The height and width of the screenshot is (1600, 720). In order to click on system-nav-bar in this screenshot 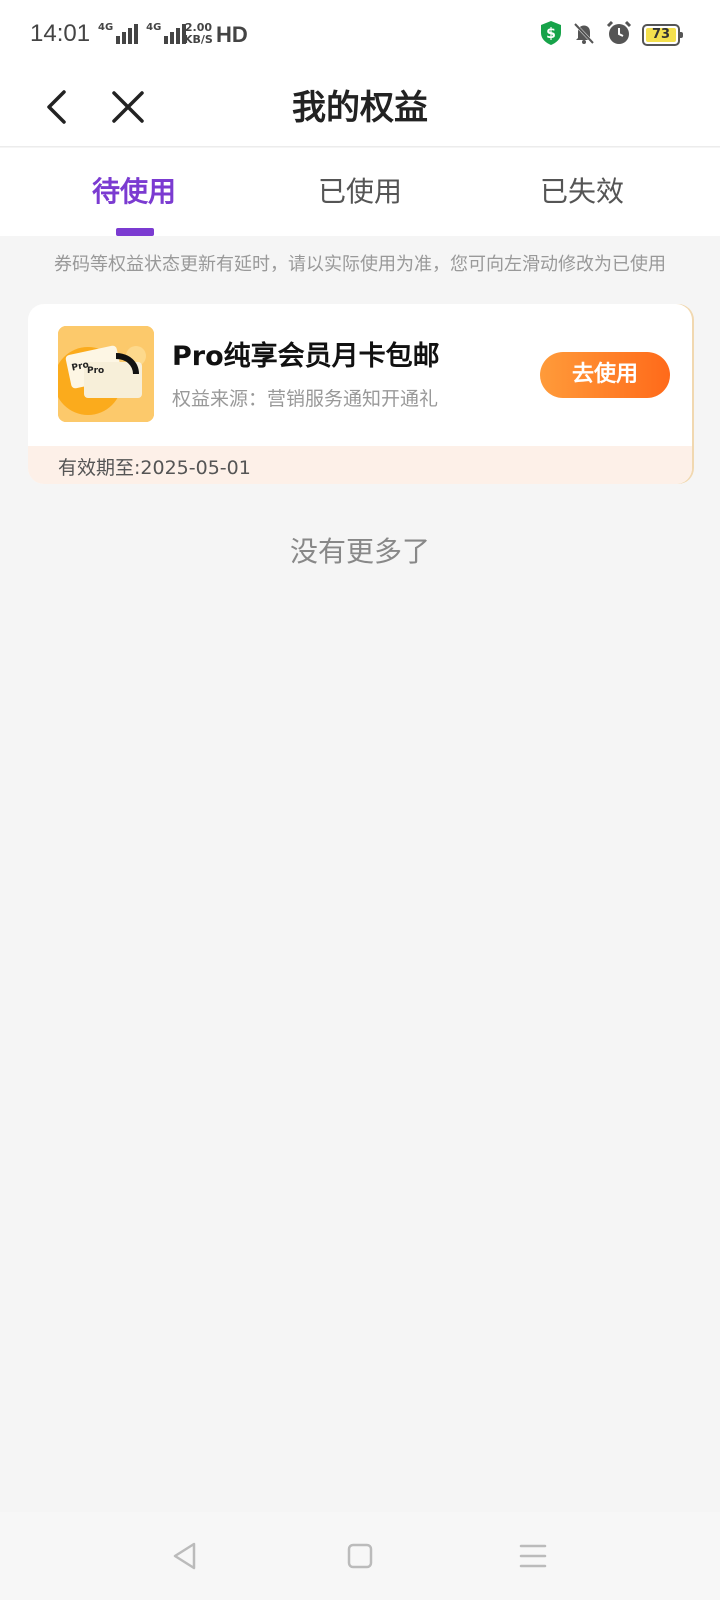, I will do `click(360, 1556)`.